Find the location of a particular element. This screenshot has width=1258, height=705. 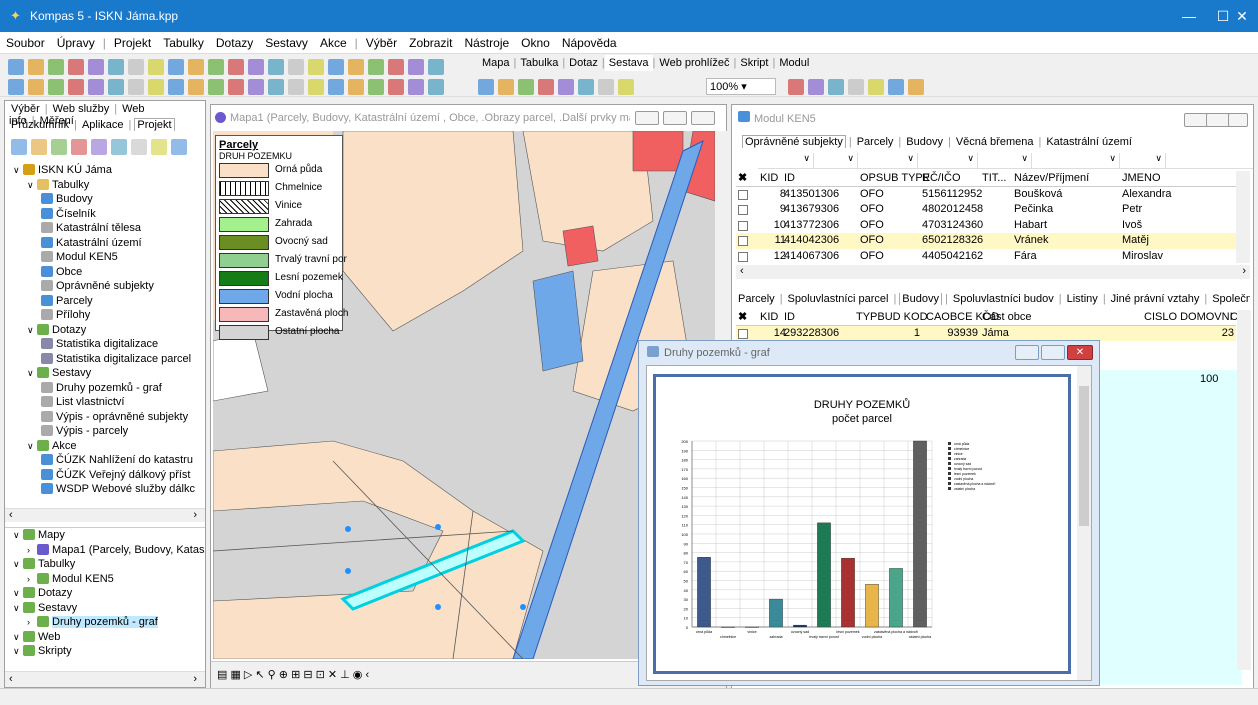

tree2-item-web: ∨ Web is located at coordinates (105, 637).